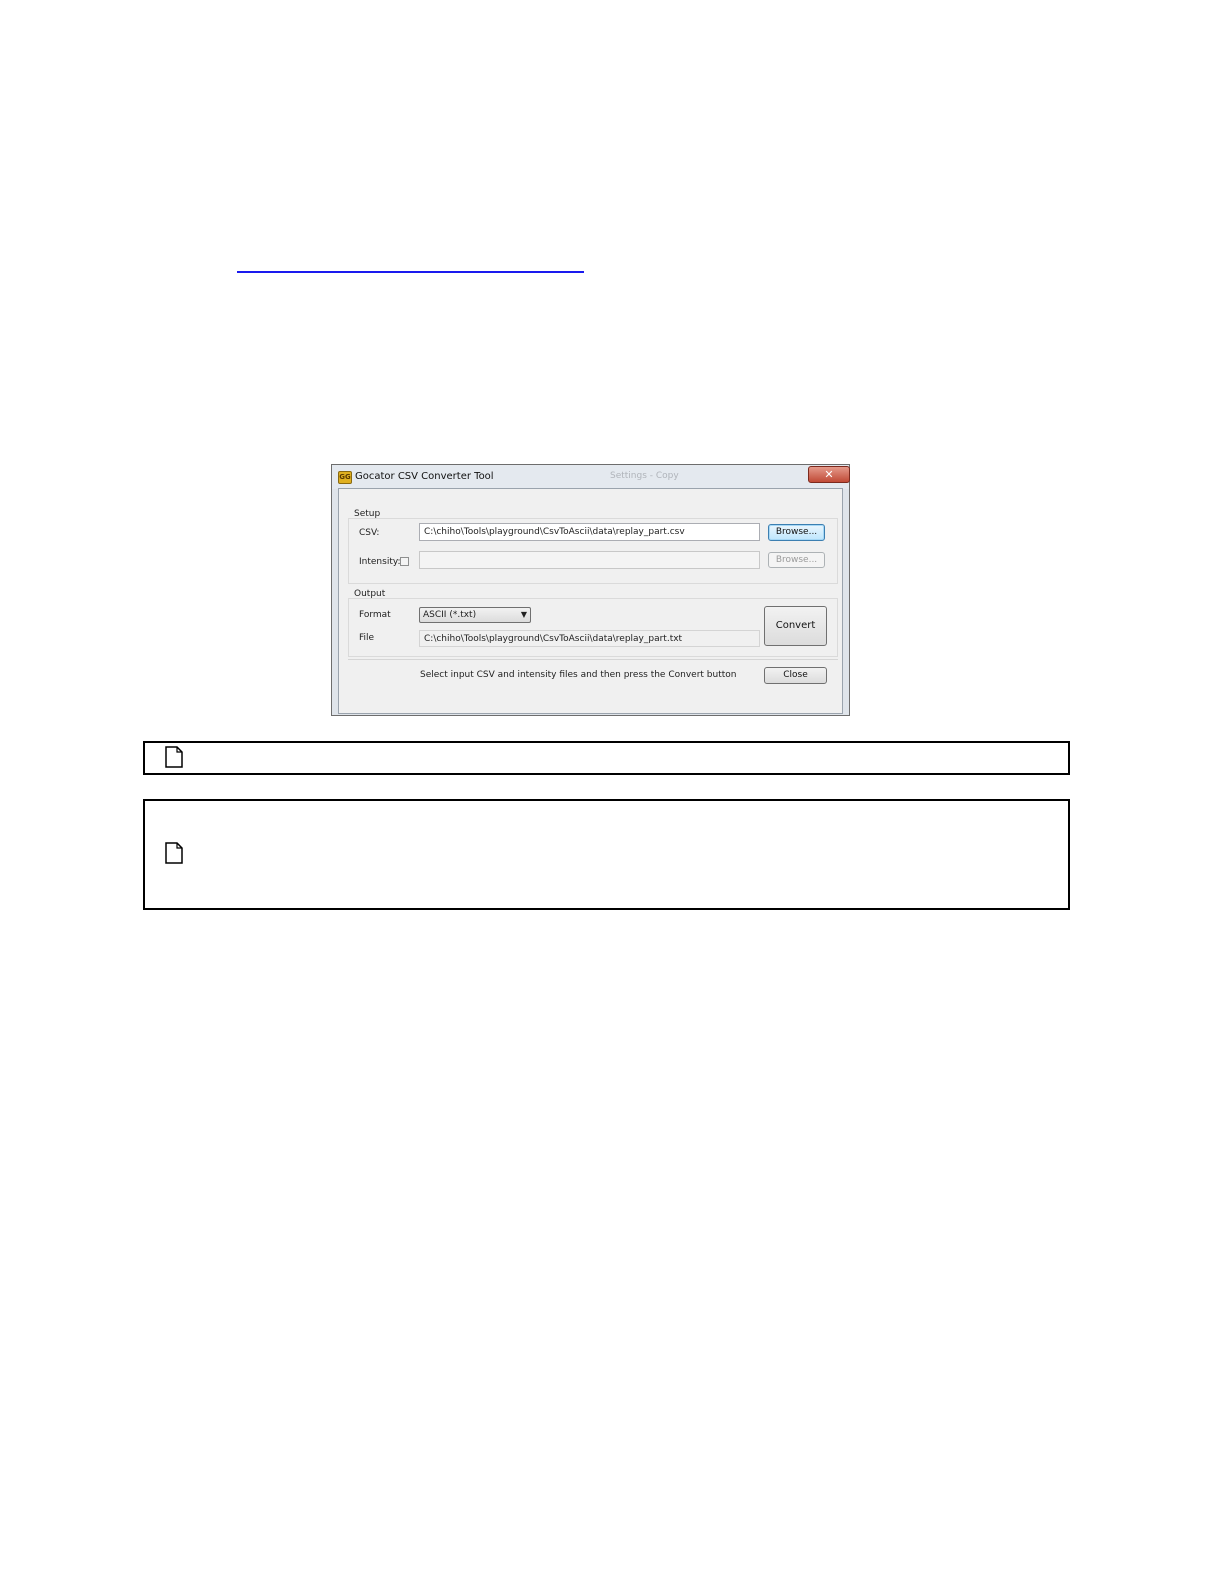  I want to click on intensity-label: Intensity:, so click(380, 562).